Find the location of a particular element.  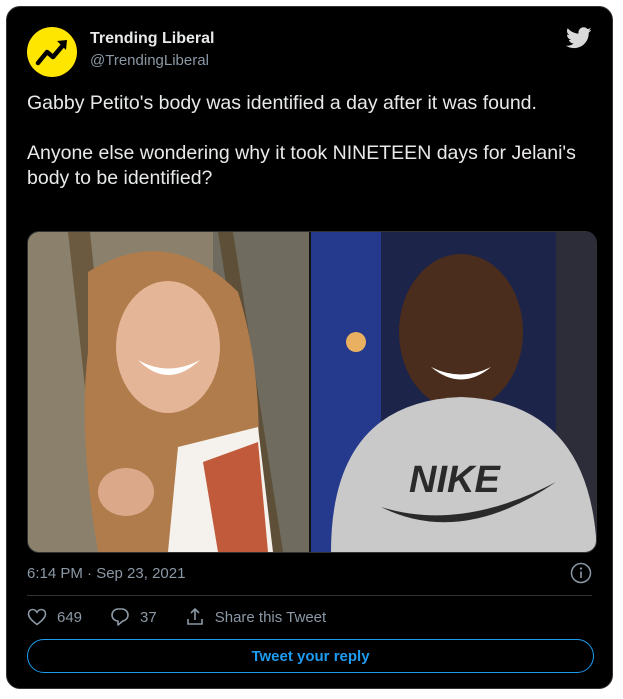

info-icon is located at coordinates (581, 573).